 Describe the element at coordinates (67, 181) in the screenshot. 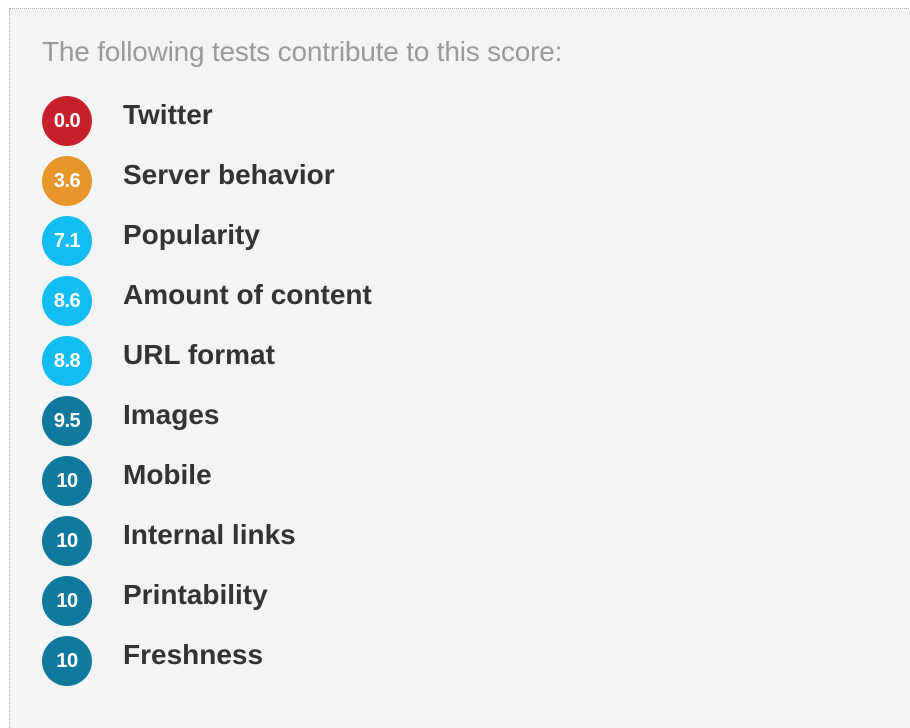

I see `score-badge: 3.6` at that location.